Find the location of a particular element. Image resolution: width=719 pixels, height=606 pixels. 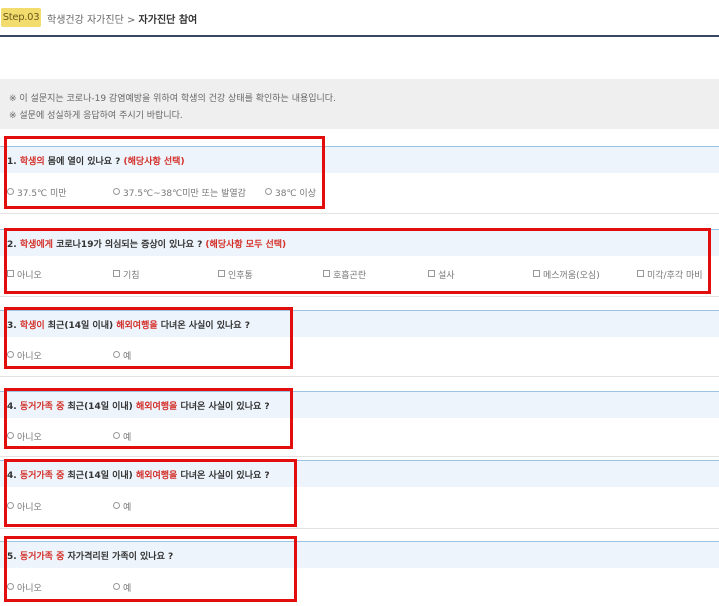

highlight-frame-q4 is located at coordinates (148, 418).